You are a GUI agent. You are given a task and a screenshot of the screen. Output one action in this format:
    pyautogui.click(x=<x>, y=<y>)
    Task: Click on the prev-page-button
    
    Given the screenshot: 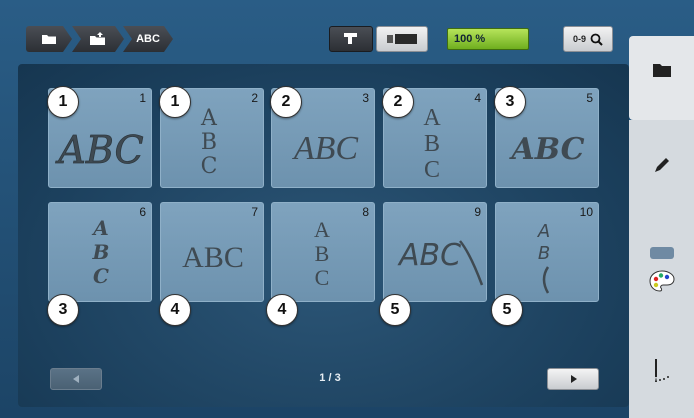 What is the action you would take?
    pyautogui.click(x=76, y=379)
    